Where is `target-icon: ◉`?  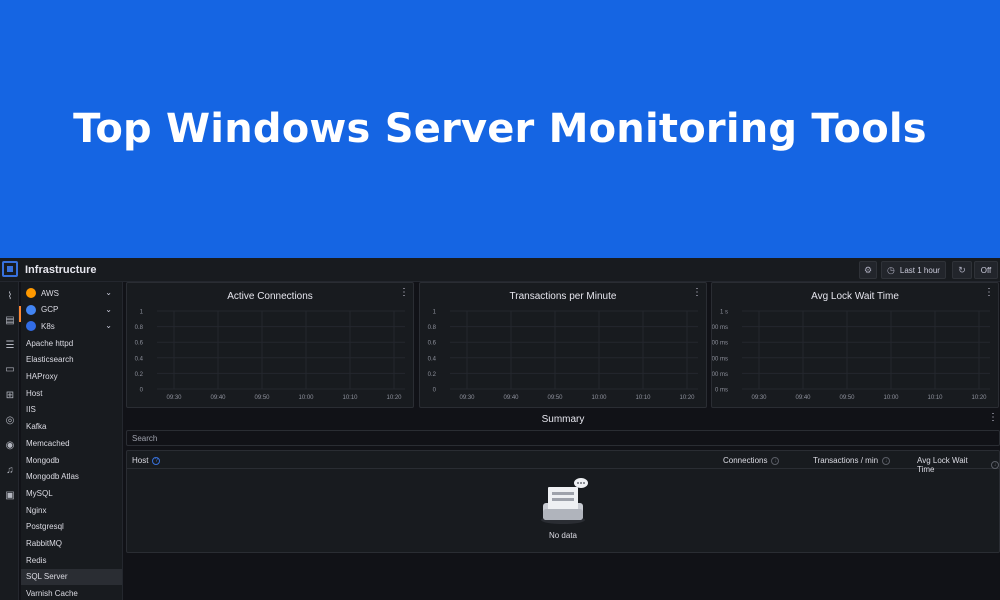
target-icon: ◉ is located at coordinates (10, 445).